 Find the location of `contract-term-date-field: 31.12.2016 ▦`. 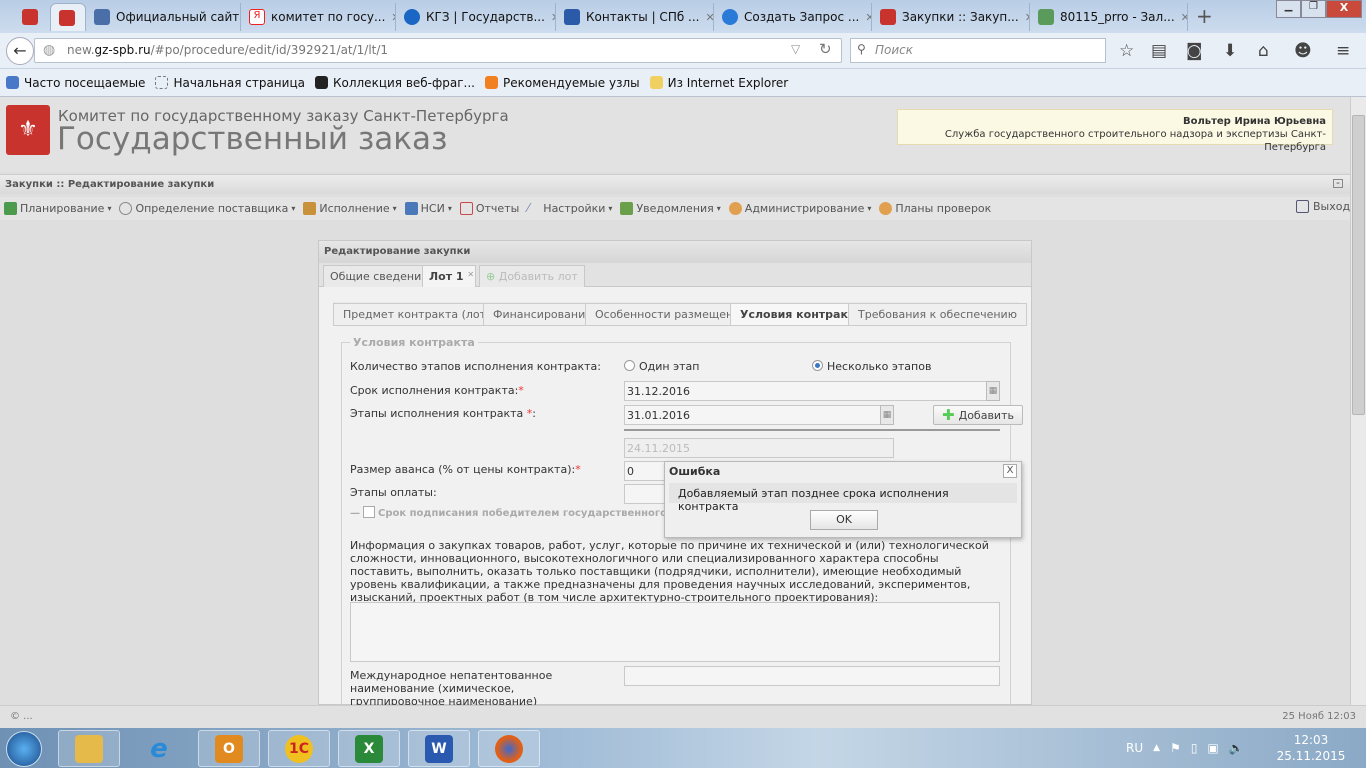

contract-term-date-field: 31.12.2016 ▦ is located at coordinates (812, 391).